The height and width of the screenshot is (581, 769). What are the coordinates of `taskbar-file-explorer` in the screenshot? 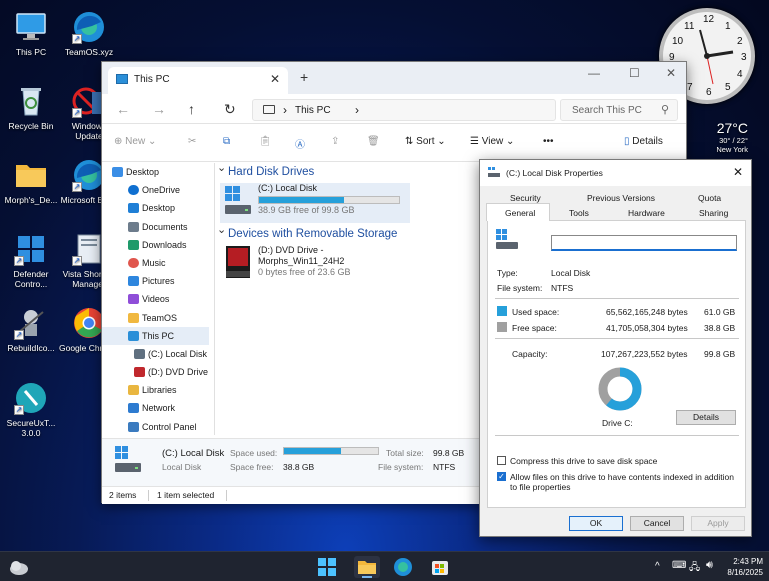 It's located at (367, 567).